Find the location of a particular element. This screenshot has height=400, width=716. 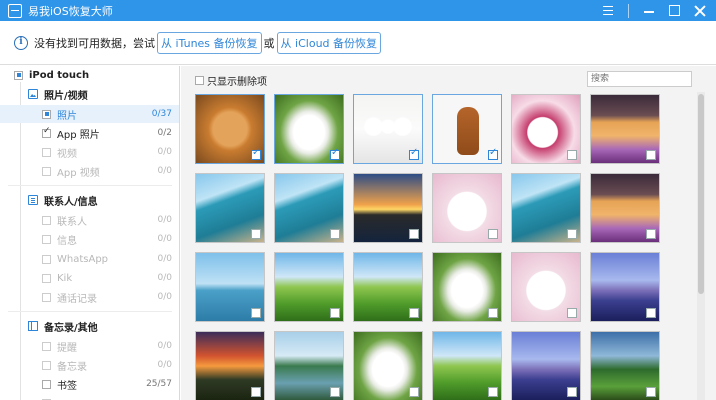

show-deleted-only-toggle: 只显示删除项 is located at coordinates (231, 80).